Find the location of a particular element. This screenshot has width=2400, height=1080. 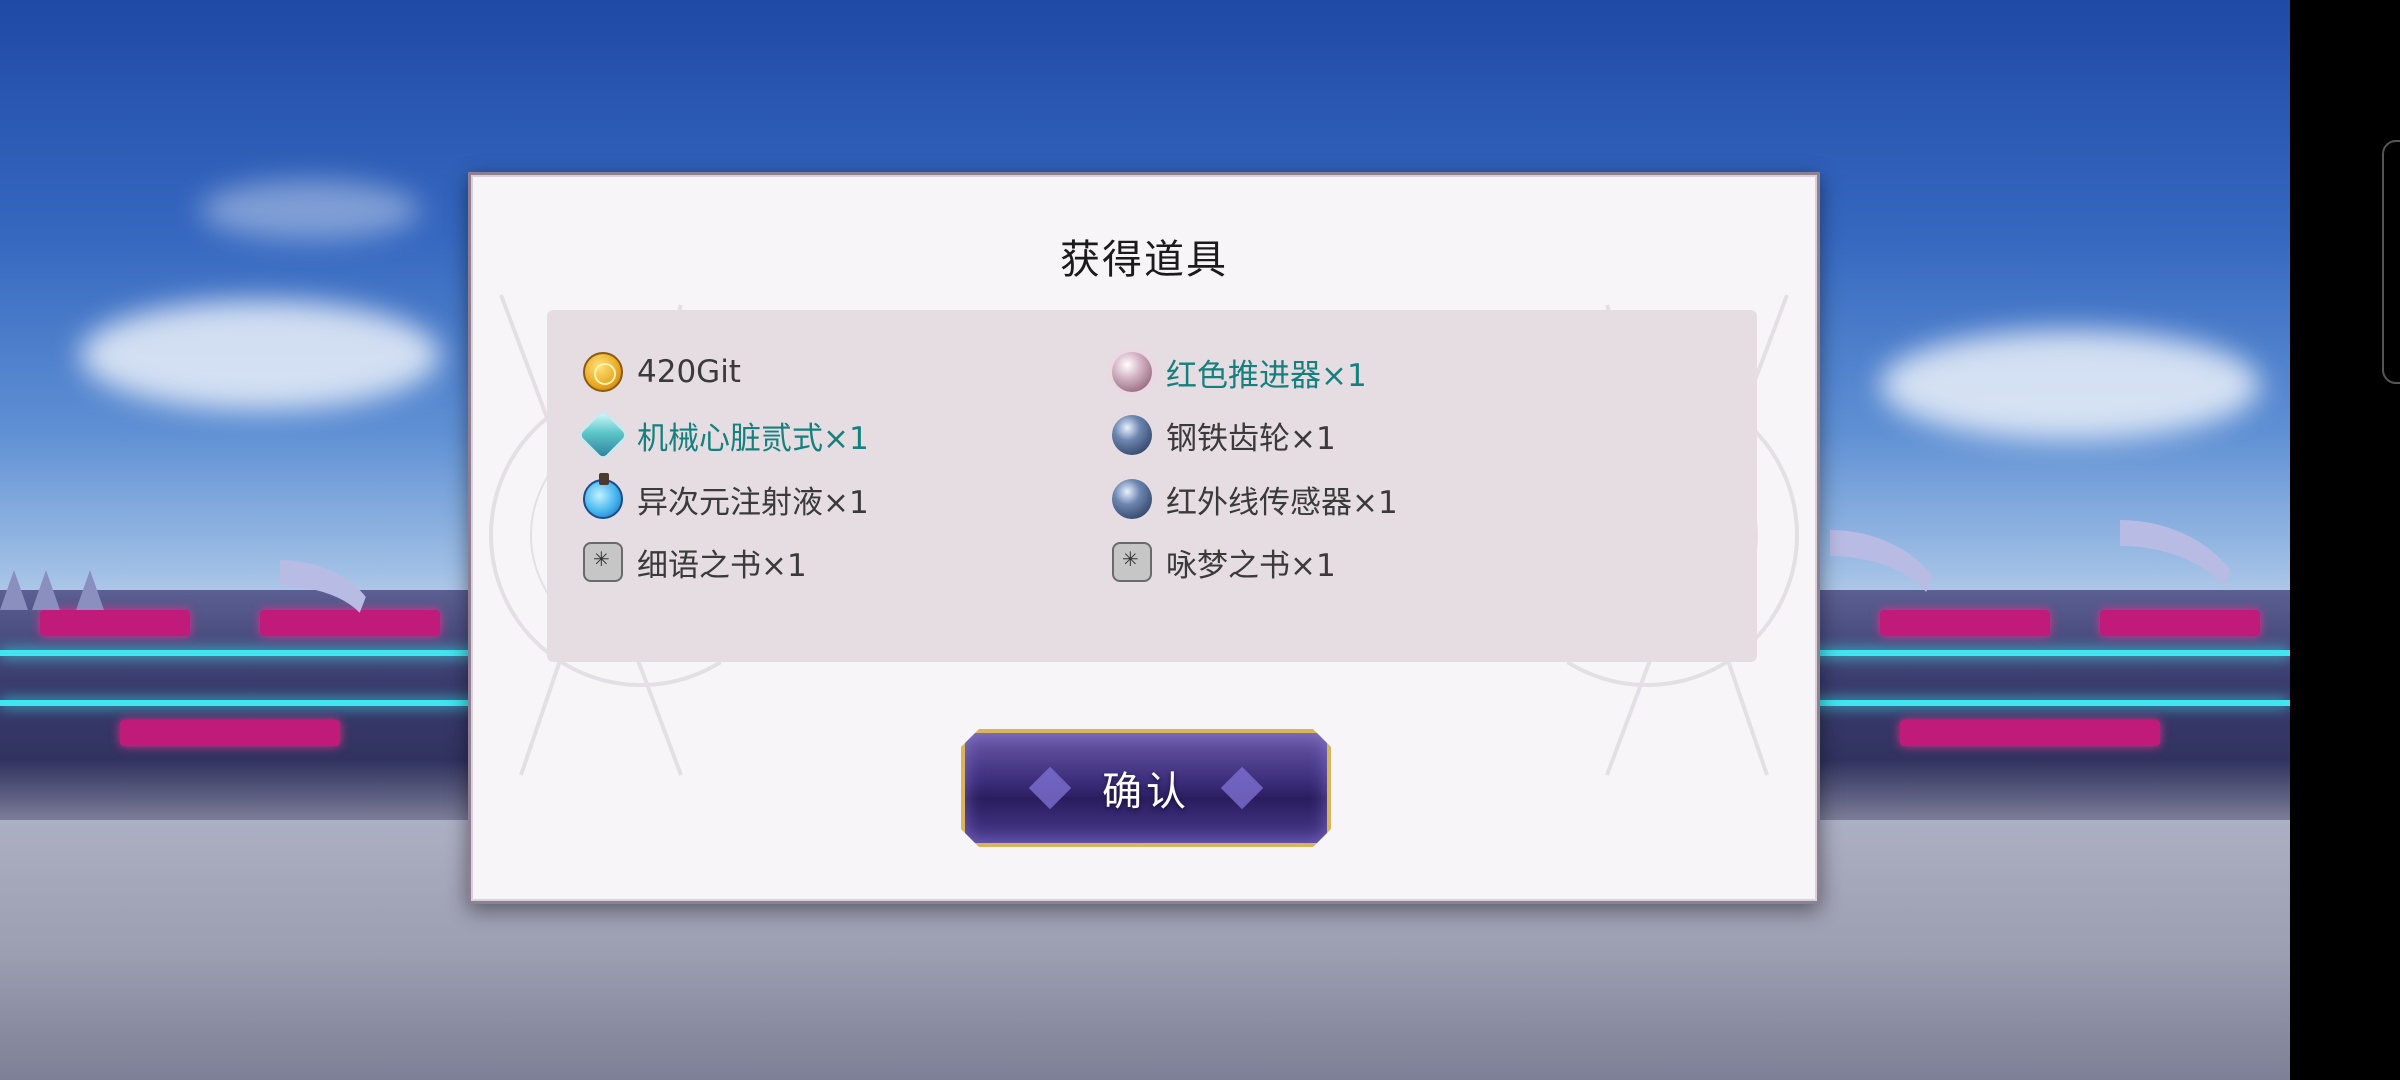

list-item: 异次元注射液×1 is located at coordinates (726, 498).